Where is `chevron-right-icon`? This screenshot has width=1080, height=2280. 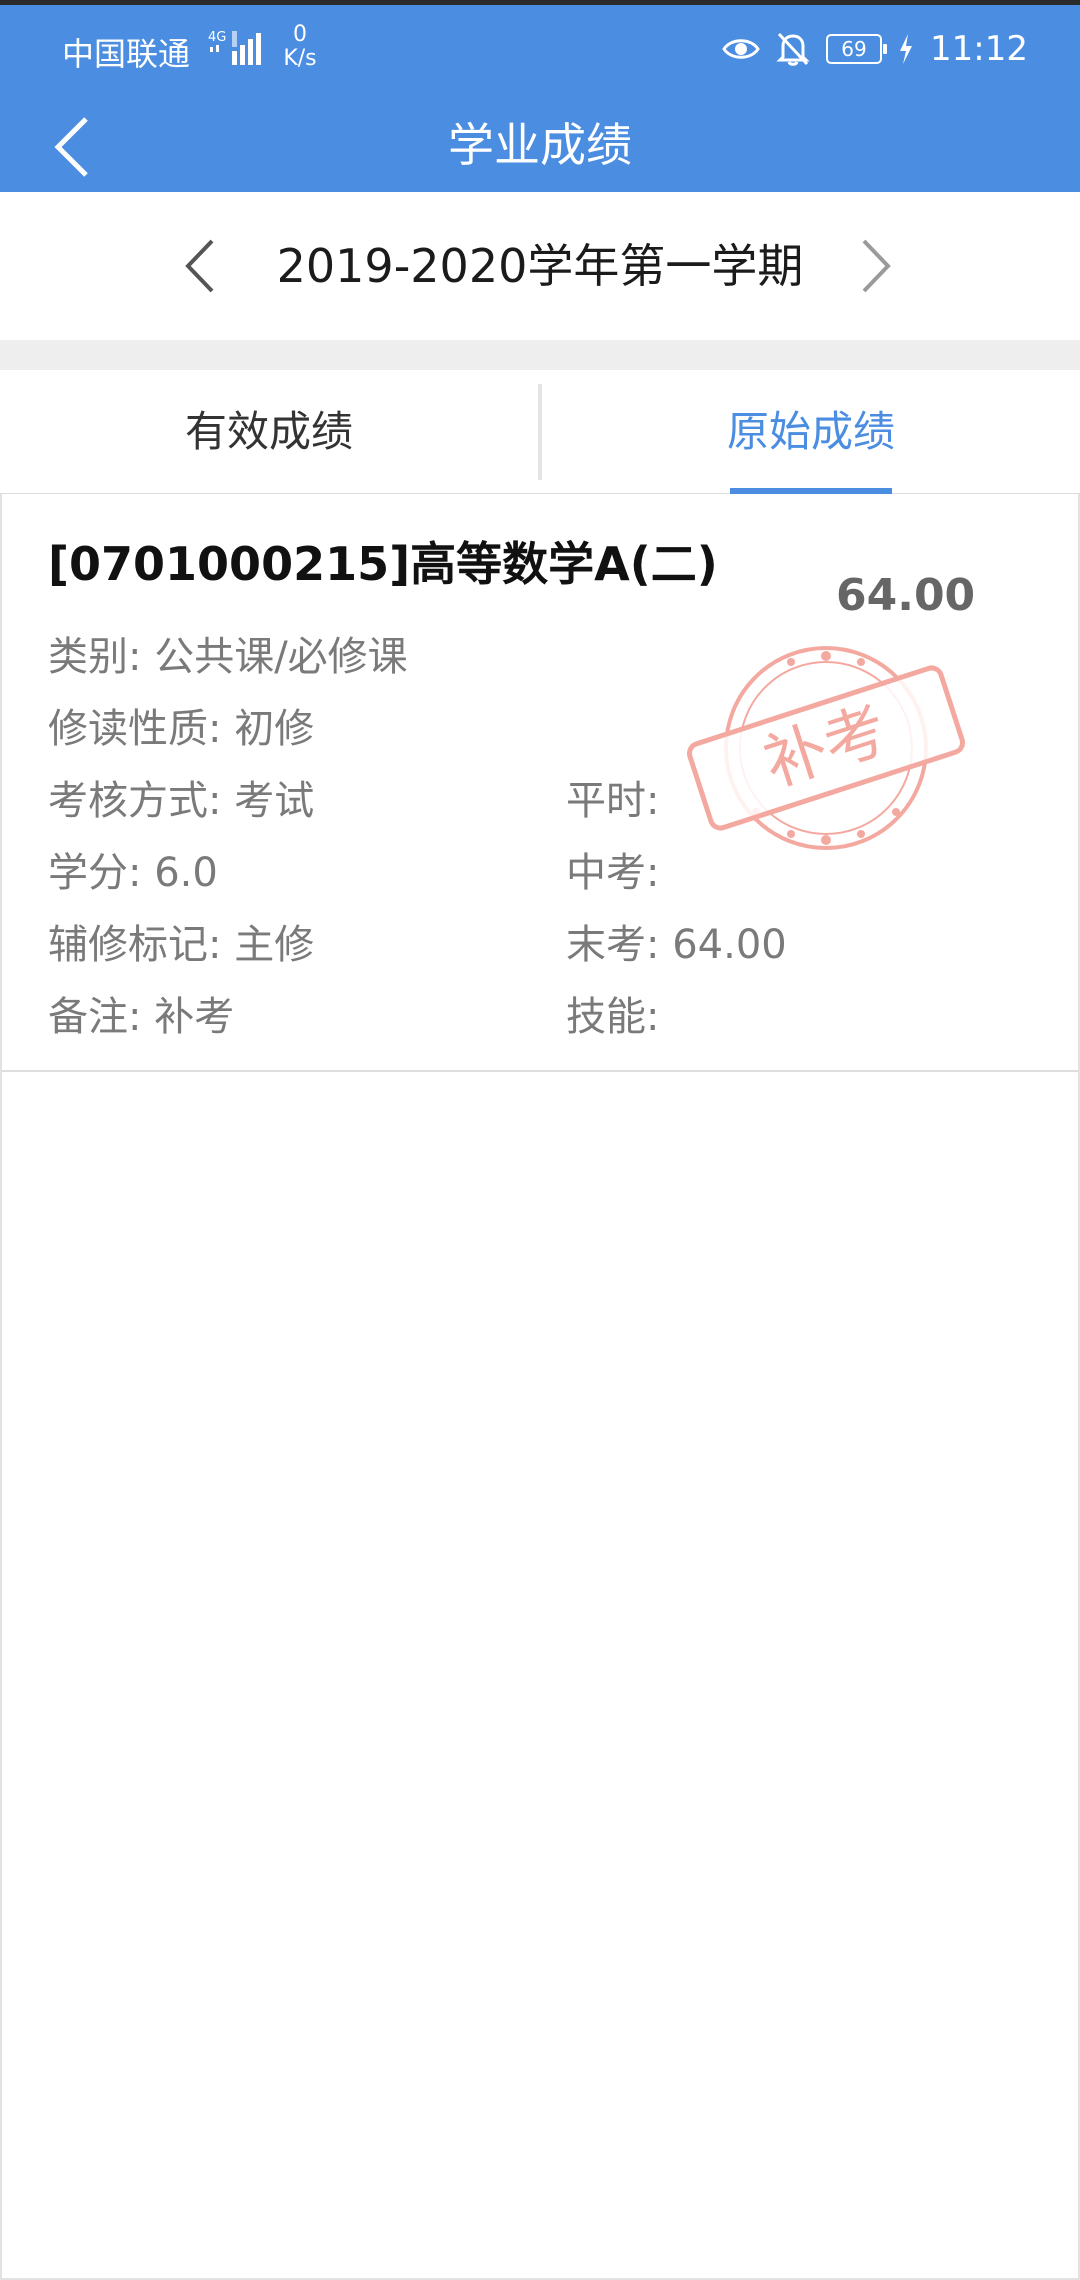 chevron-right-icon is located at coordinates (876, 266).